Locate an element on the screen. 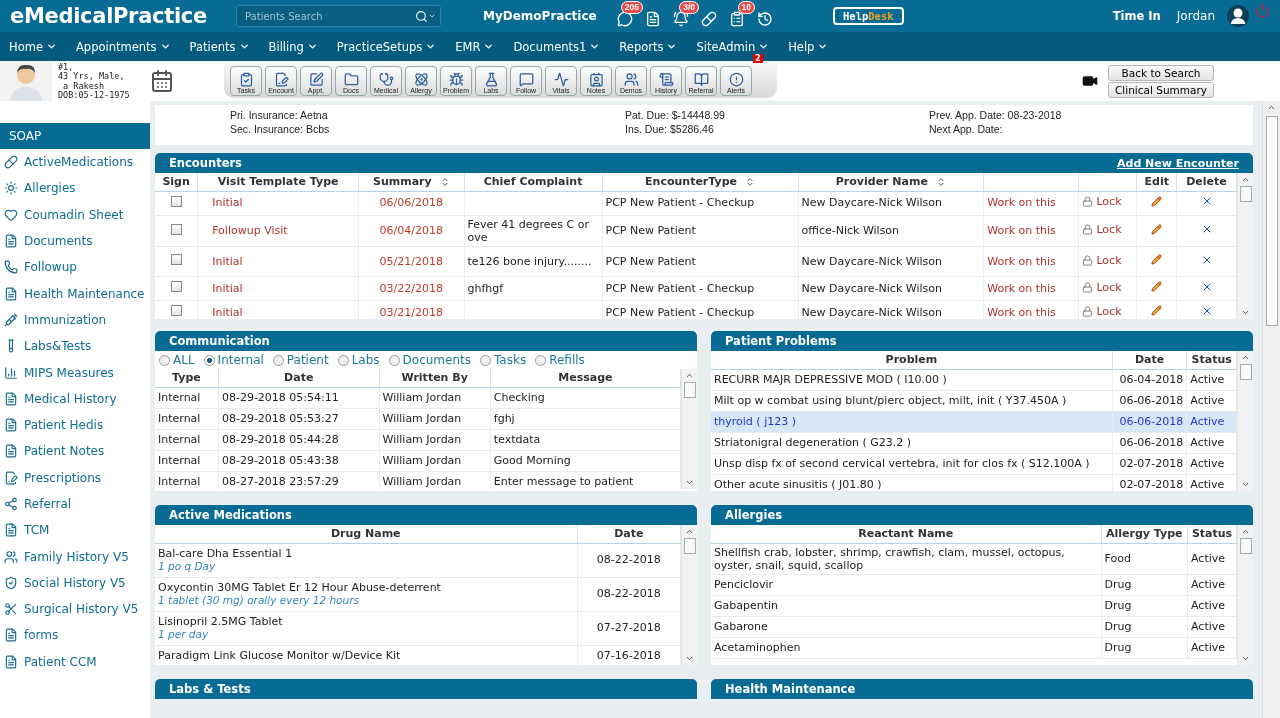 The height and width of the screenshot is (718, 1280). sort-icon is located at coordinates (940, 181).